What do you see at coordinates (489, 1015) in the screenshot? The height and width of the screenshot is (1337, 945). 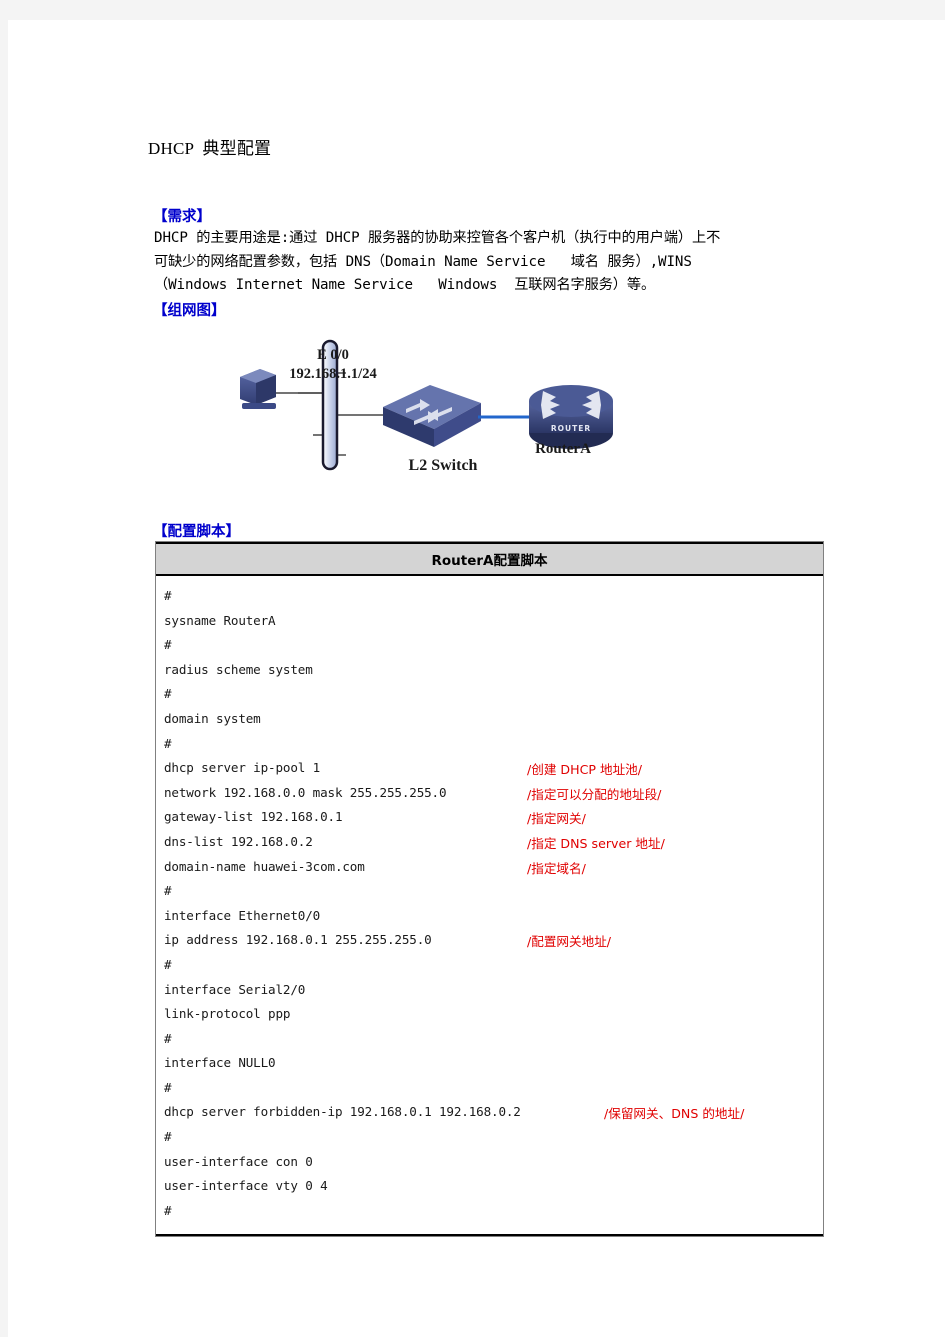 I see `config-line: link-protocol ppp` at bounding box center [489, 1015].